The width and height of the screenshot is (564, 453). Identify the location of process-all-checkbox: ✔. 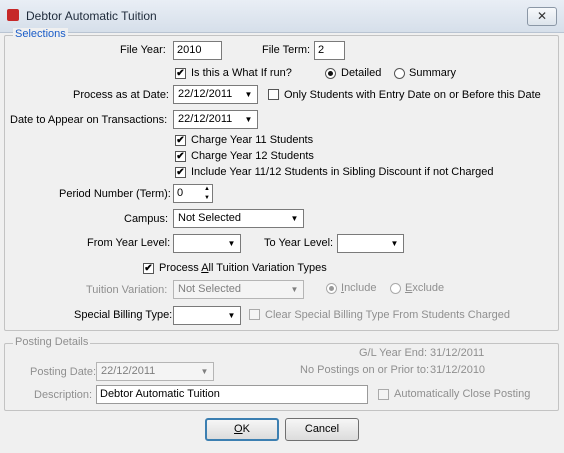
(148, 268).